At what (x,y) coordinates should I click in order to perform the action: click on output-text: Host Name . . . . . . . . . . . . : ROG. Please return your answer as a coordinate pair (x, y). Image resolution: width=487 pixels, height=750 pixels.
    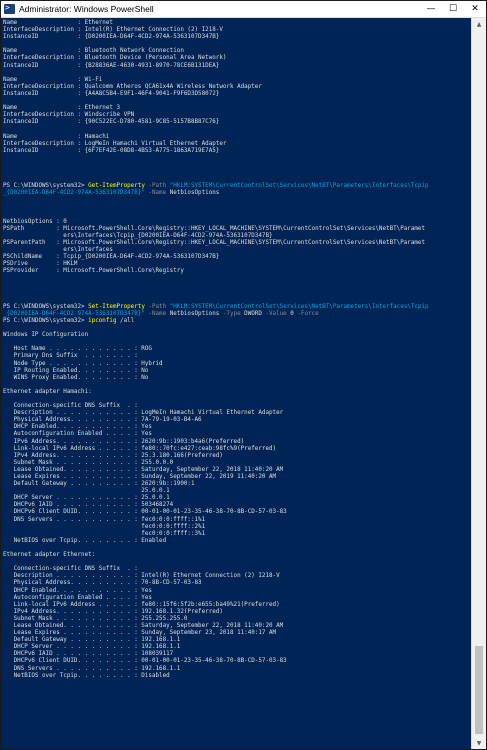
    Looking at the image, I should click on (77, 349).